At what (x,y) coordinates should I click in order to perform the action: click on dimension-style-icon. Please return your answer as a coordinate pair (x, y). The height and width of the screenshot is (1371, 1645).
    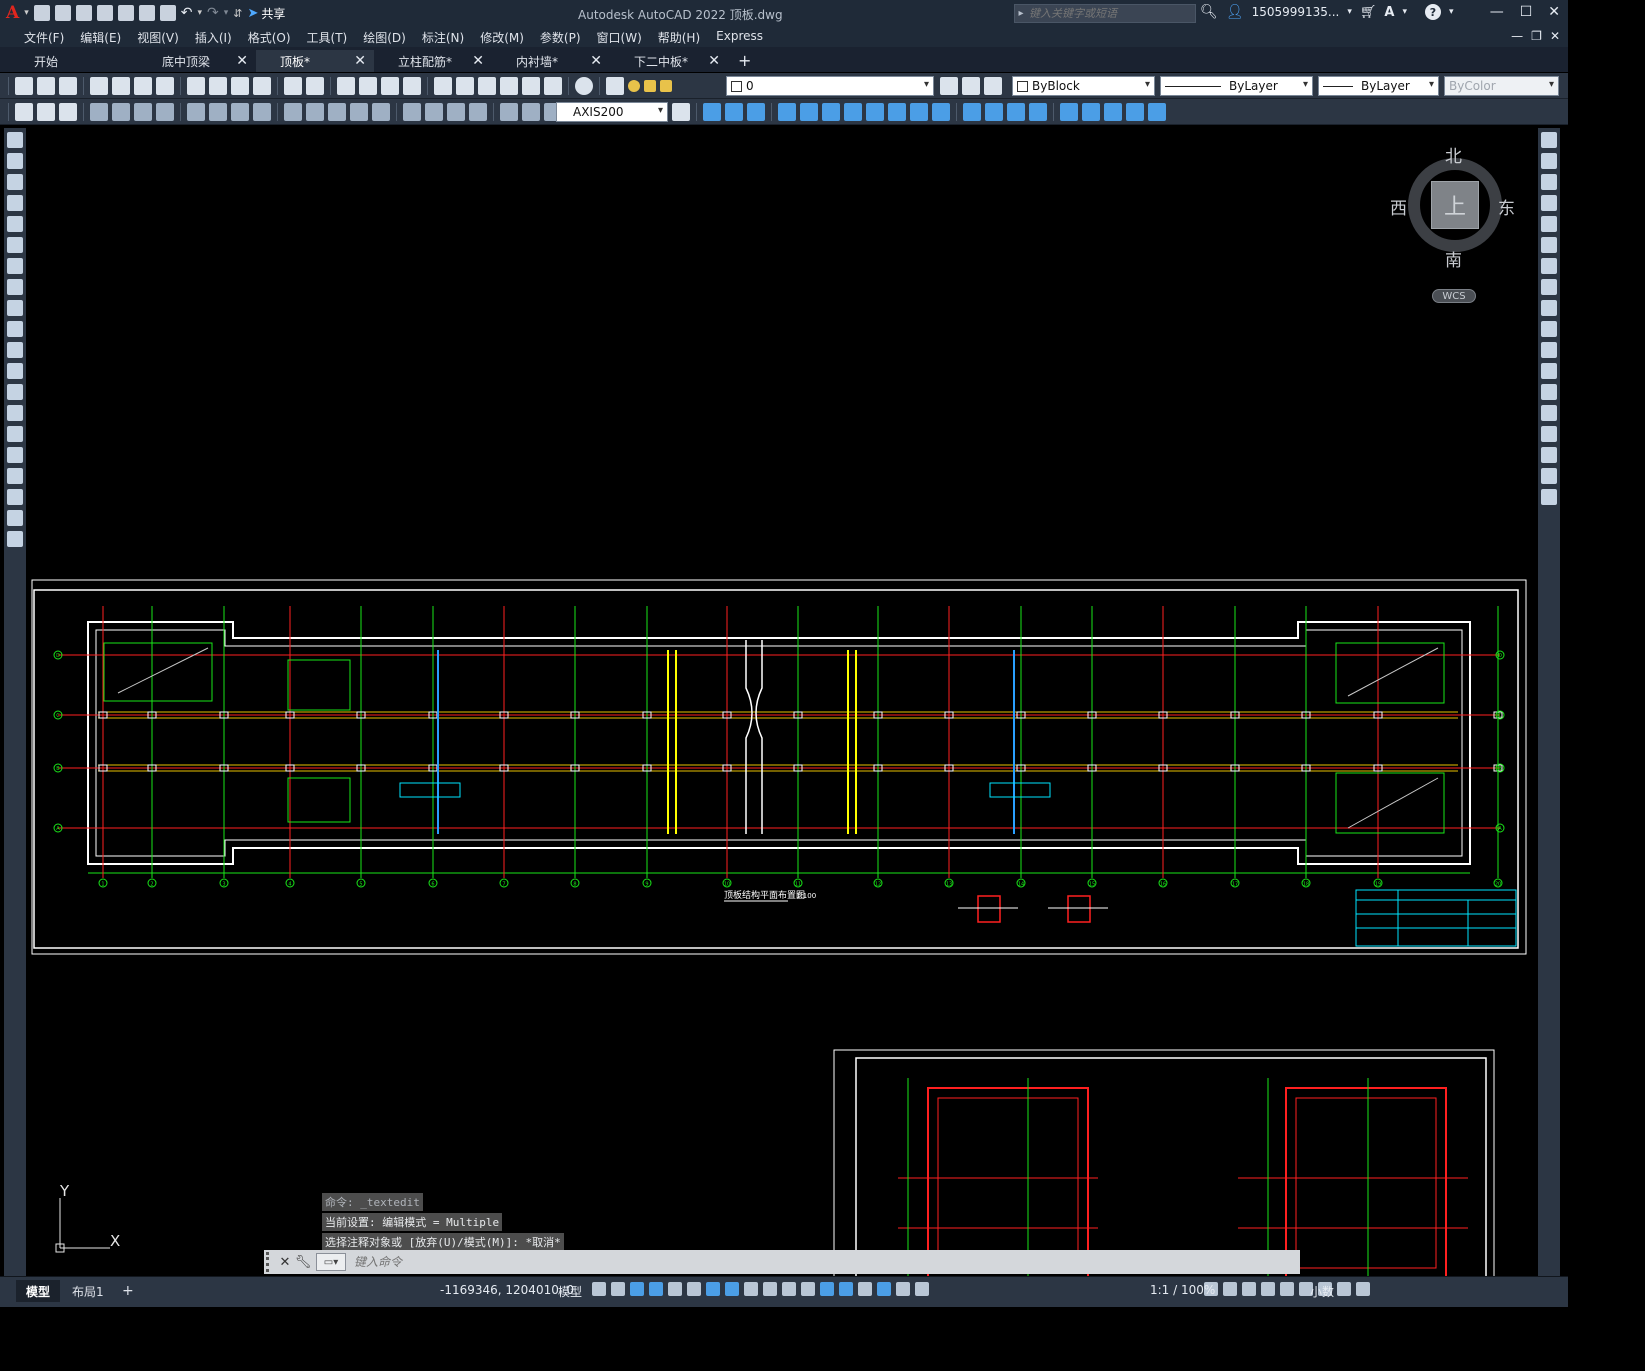
    Looking at the image, I should click on (681, 112).